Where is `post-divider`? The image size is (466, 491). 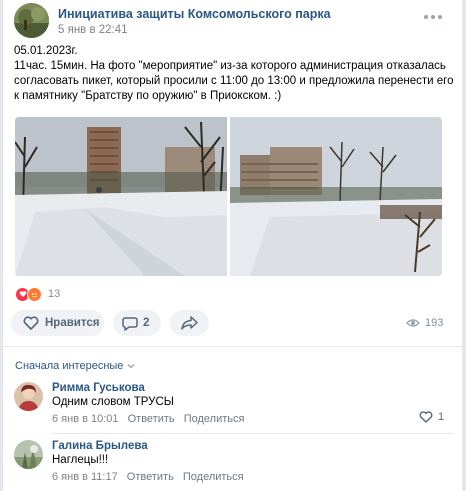
post-divider is located at coordinates (232, 346).